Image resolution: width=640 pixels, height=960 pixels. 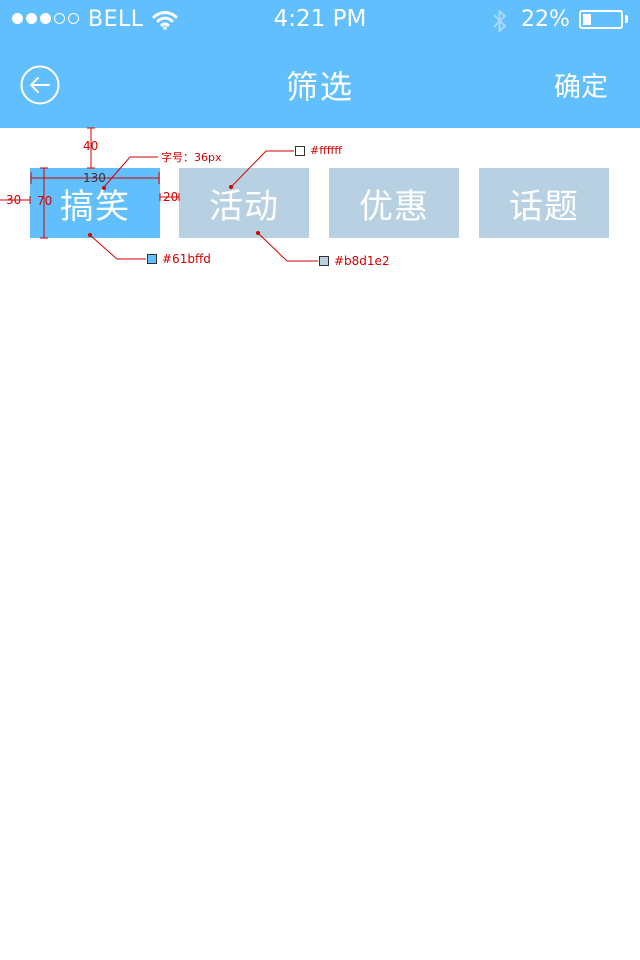 What do you see at coordinates (545, 19) in the screenshot?
I see `battery-percent: 22%` at bounding box center [545, 19].